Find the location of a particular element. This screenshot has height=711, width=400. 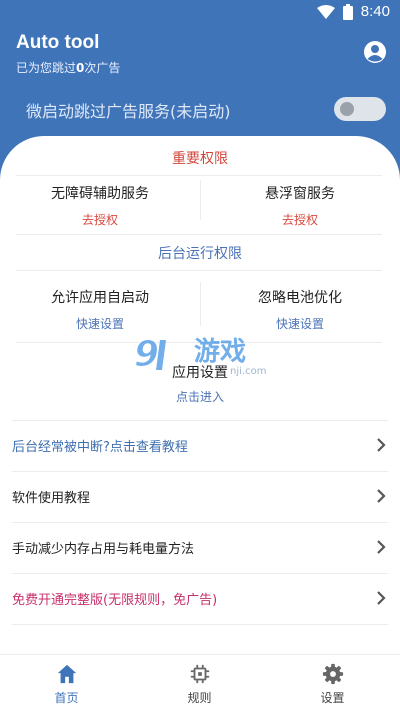

skip-suffix: 次广告 is located at coordinates (102, 68).